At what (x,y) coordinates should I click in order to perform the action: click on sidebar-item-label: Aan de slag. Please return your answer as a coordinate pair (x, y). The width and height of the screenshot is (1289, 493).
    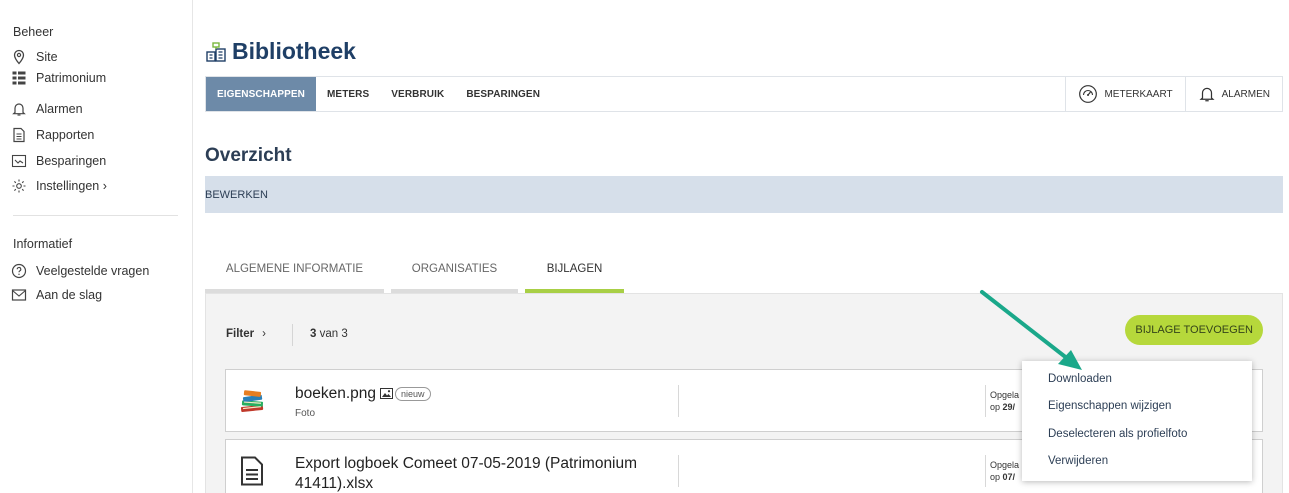
    Looking at the image, I should click on (69, 295).